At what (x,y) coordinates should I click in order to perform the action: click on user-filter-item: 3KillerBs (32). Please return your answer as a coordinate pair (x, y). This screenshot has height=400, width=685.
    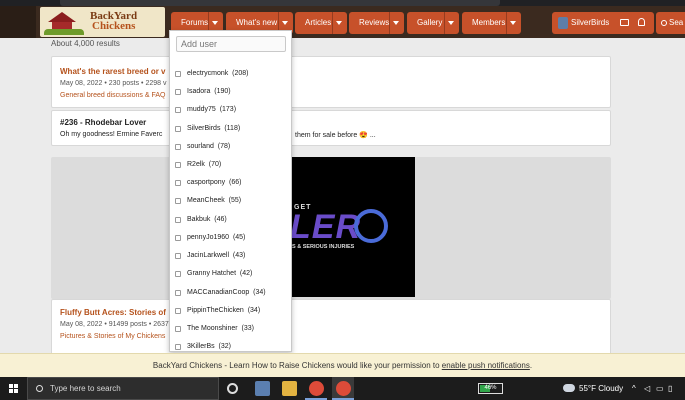
    Looking at the image, I should click on (231, 346).